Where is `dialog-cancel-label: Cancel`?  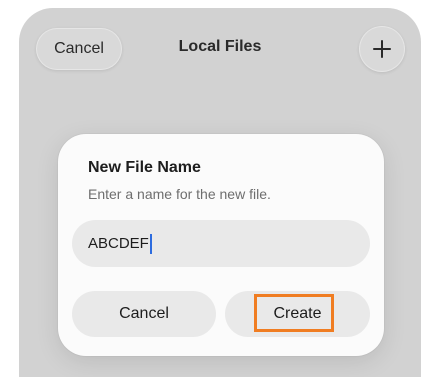
dialog-cancel-label: Cancel is located at coordinates (144, 313).